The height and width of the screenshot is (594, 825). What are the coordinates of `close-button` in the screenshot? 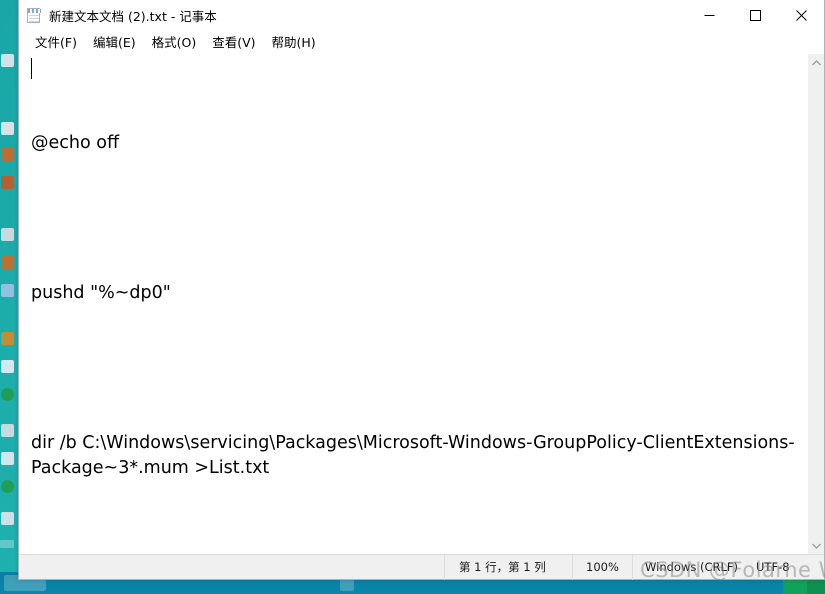 It's located at (801, 15).